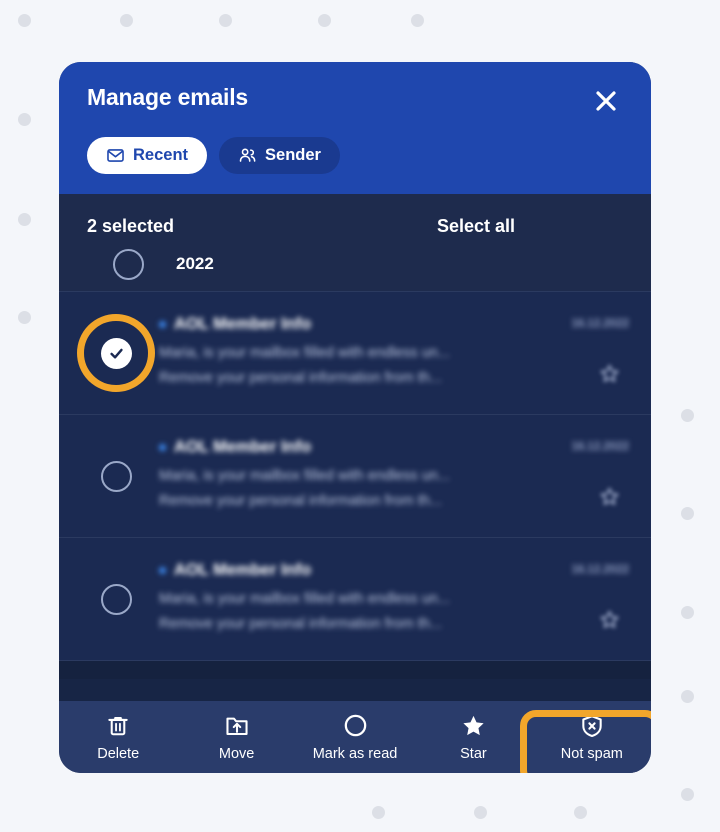 The height and width of the screenshot is (832, 720). What do you see at coordinates (236, 737) in the screenshot?
I see `toolbar-button-move: Move` at bounding box center [236, 737].